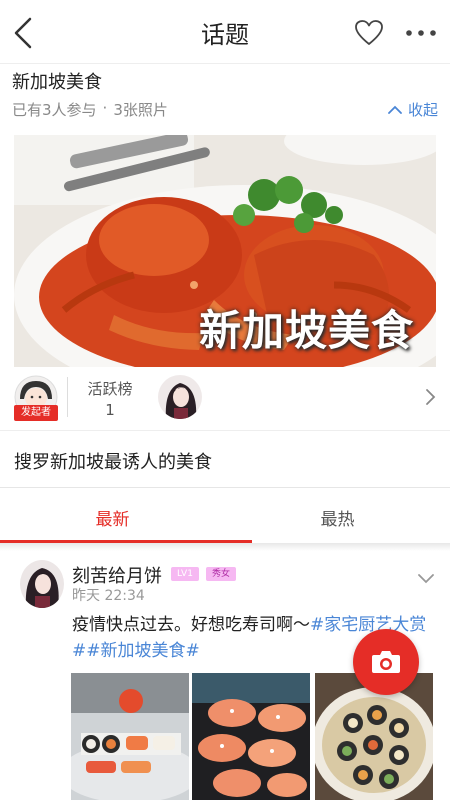 This screenshot has width=450, height=800. I want to click on collapse-label: 收起, so click(422, 110).